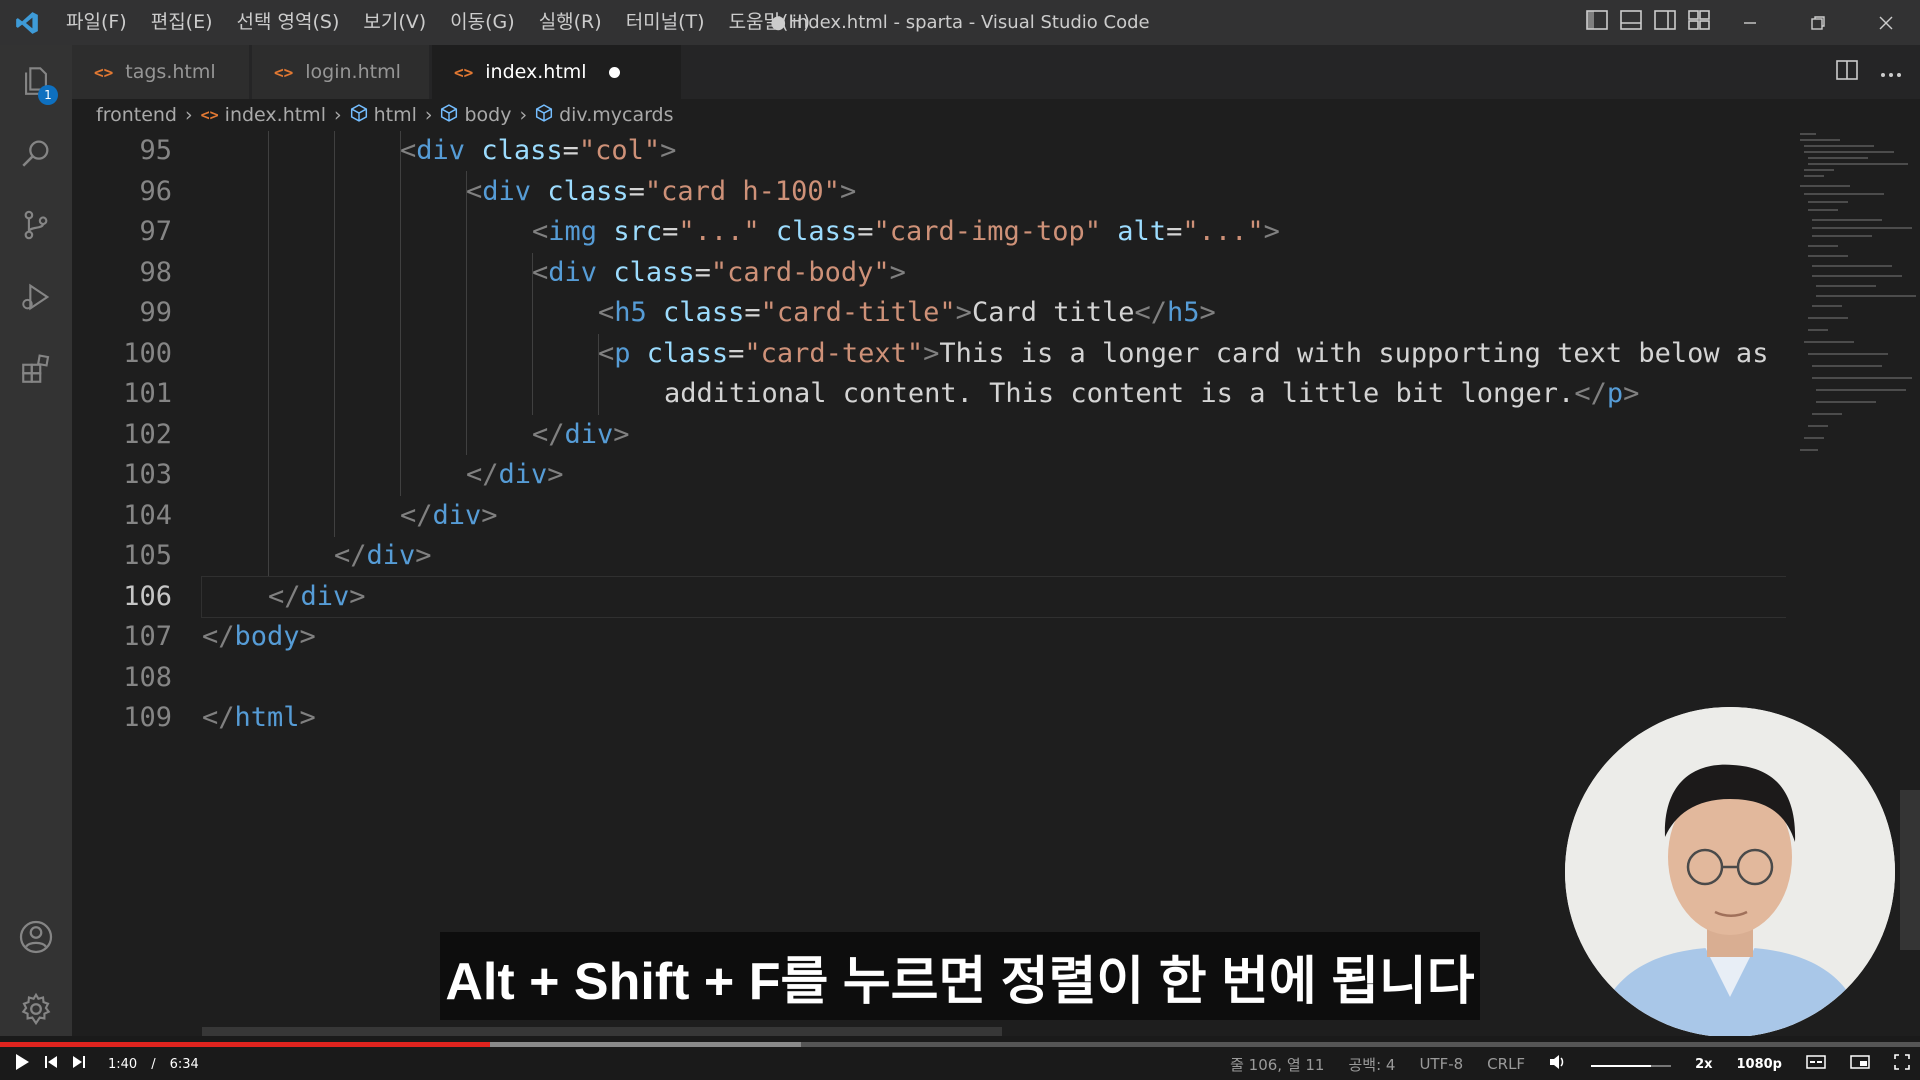 The height and width of the screenshot is (1080, 1920). What do you see at coordinates (1441, 1064) in the screenshot?
I see `encoding: UTF-8` at bounding box center [1441, 1064].